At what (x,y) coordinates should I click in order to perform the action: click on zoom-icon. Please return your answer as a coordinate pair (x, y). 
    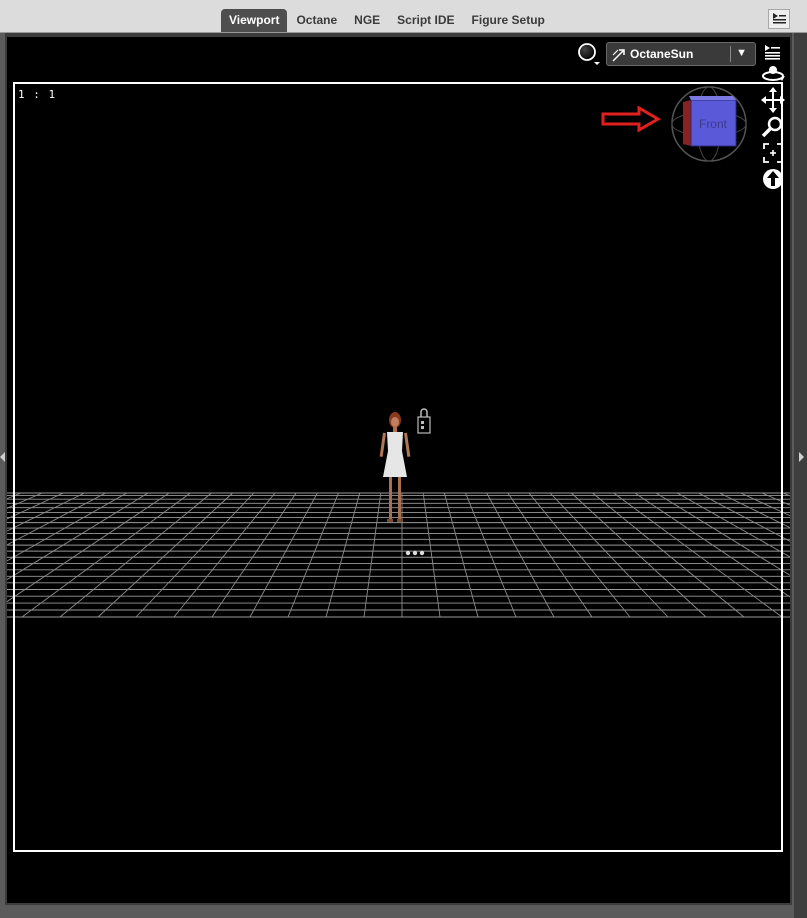
    Looking at the image, I should click on (773, 127).